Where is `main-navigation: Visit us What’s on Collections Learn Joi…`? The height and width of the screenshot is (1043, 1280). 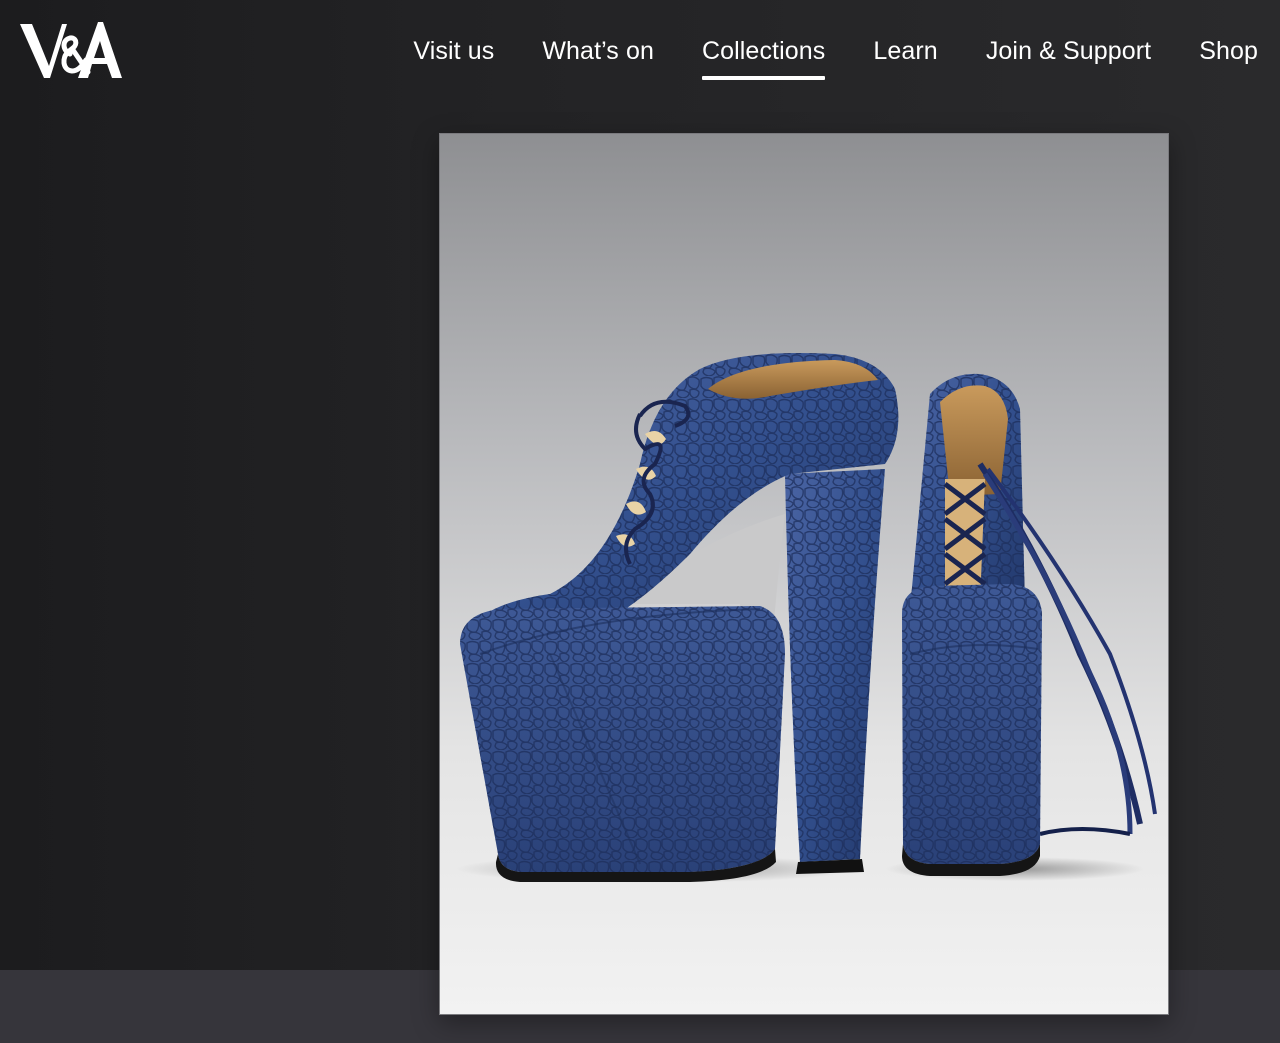
main-navigation: Visit us What’s on Collections Learn Joi… is located at coordinates (835, 52).